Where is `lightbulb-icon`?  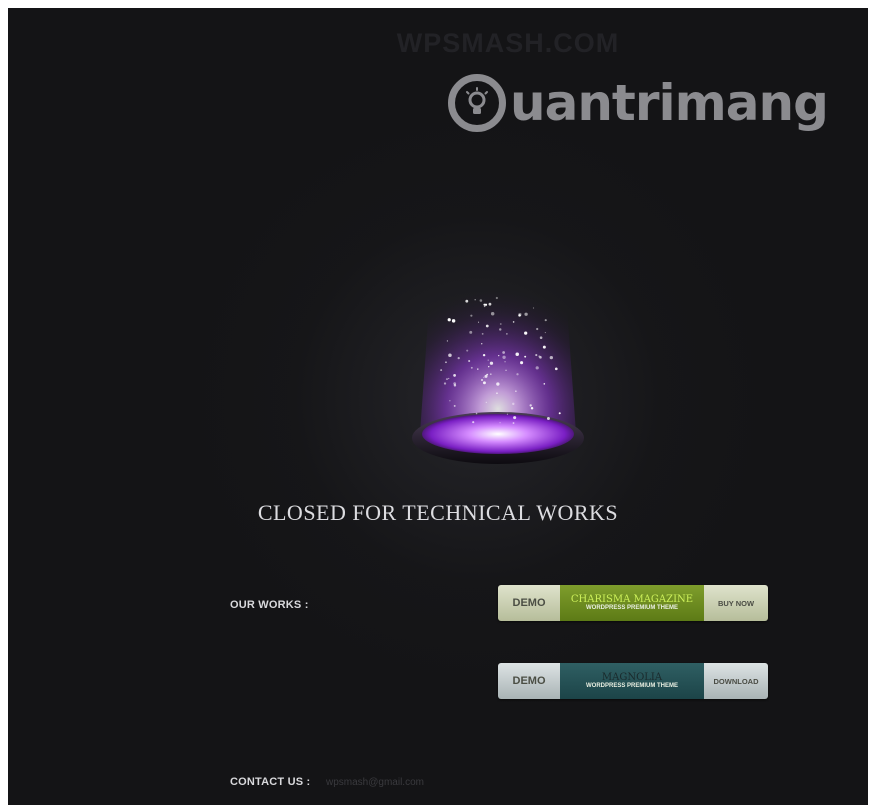
lightbulb-icon is located at coordinates (477, 103).